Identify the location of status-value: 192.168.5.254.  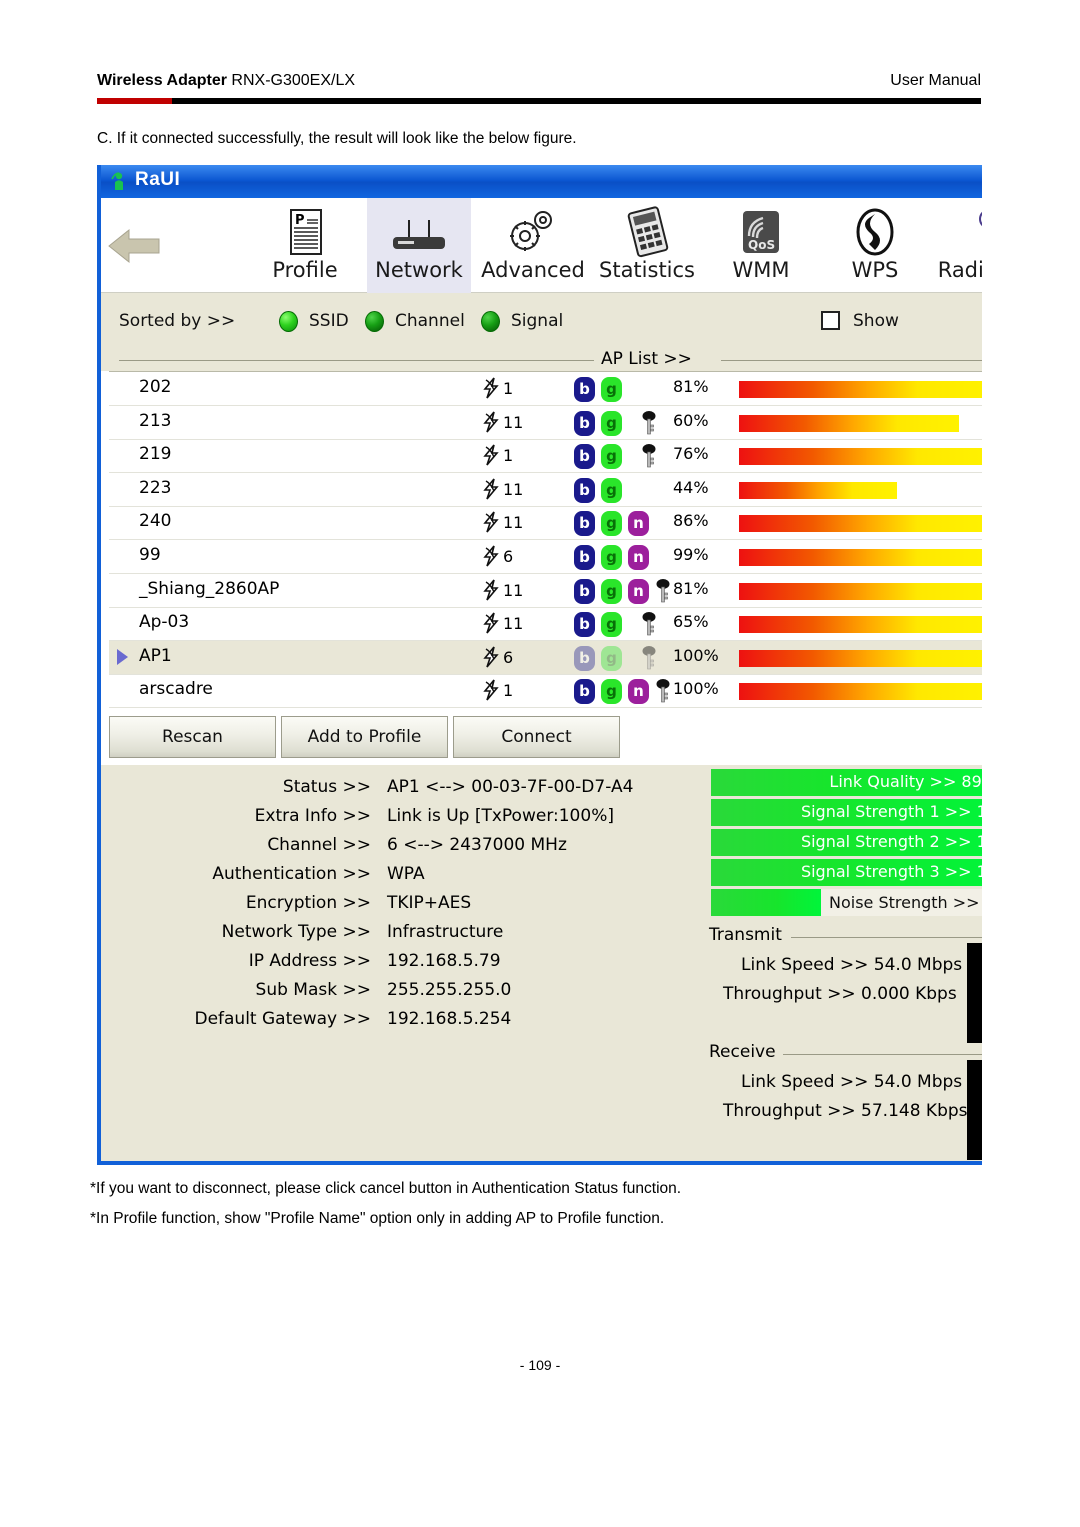
(449, 1019).